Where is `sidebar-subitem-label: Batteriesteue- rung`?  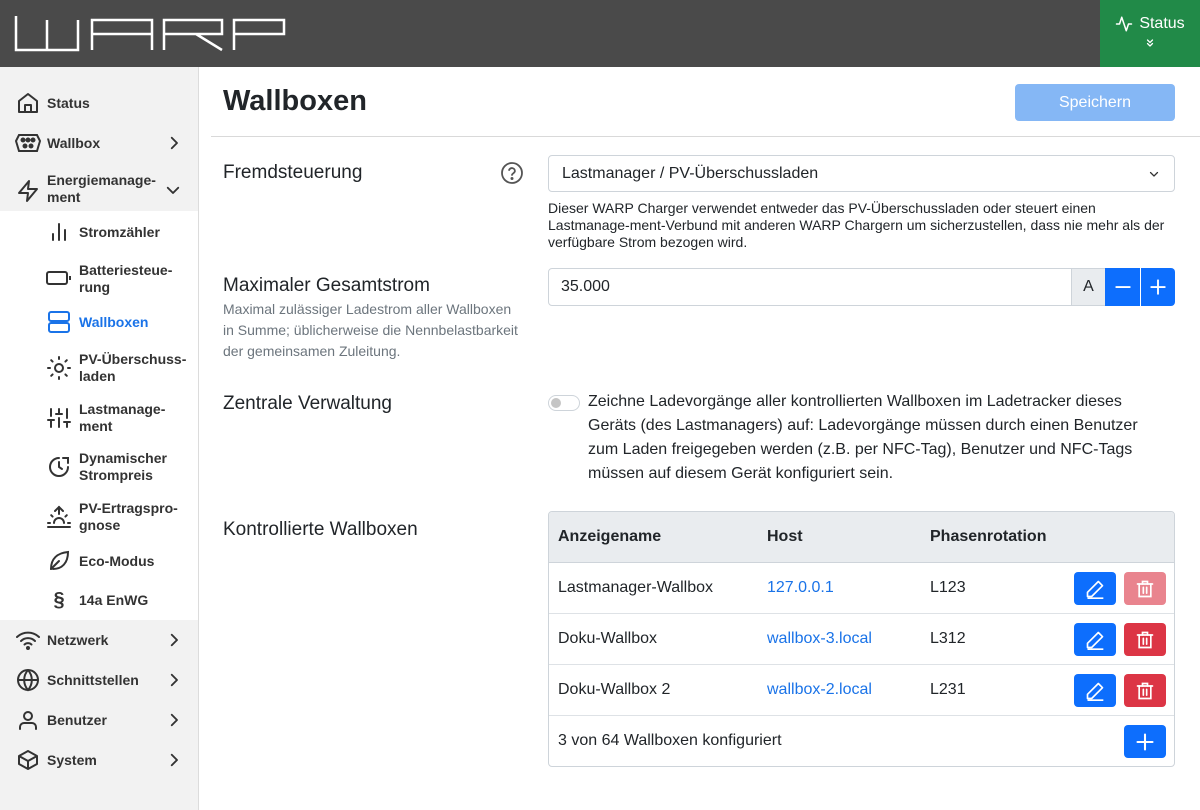 sidebar-subitem-label: Batteriesteue- rung is located at coordinates (126, 278).